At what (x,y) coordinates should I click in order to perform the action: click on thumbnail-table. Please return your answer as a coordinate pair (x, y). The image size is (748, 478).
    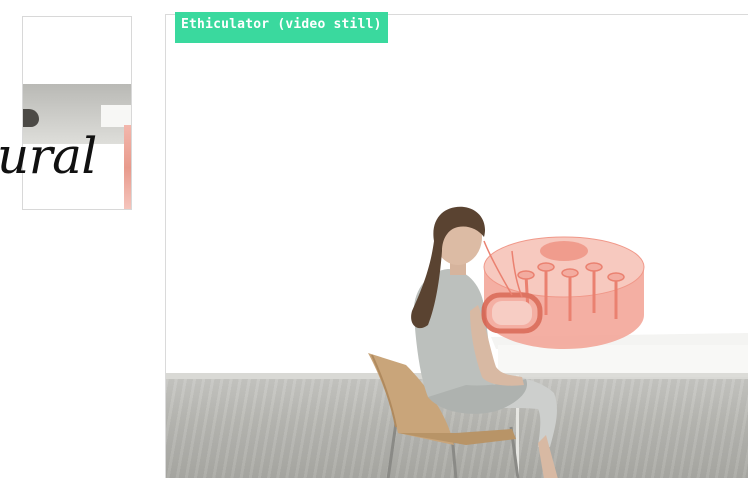
    Looking at the image, I should click on (116, 116).